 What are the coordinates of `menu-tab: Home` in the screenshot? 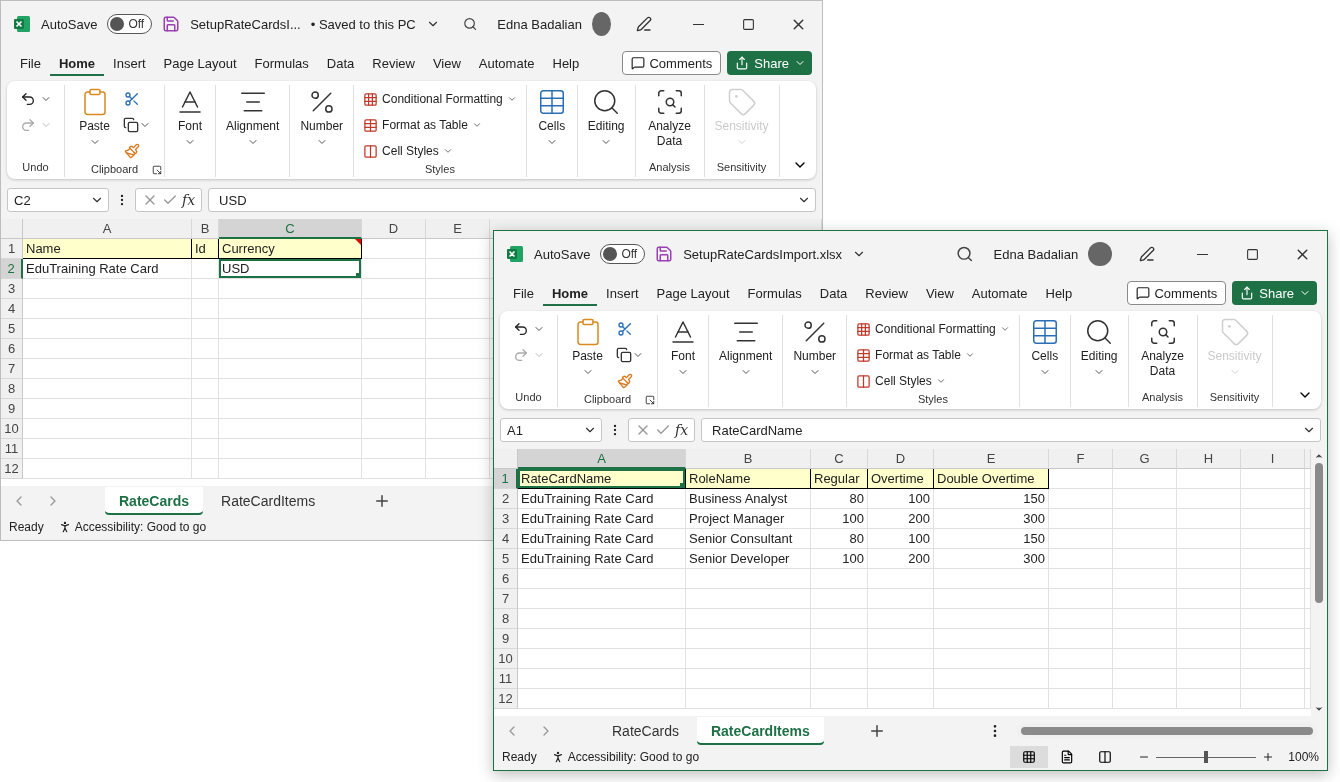 It's located at (77, 63).